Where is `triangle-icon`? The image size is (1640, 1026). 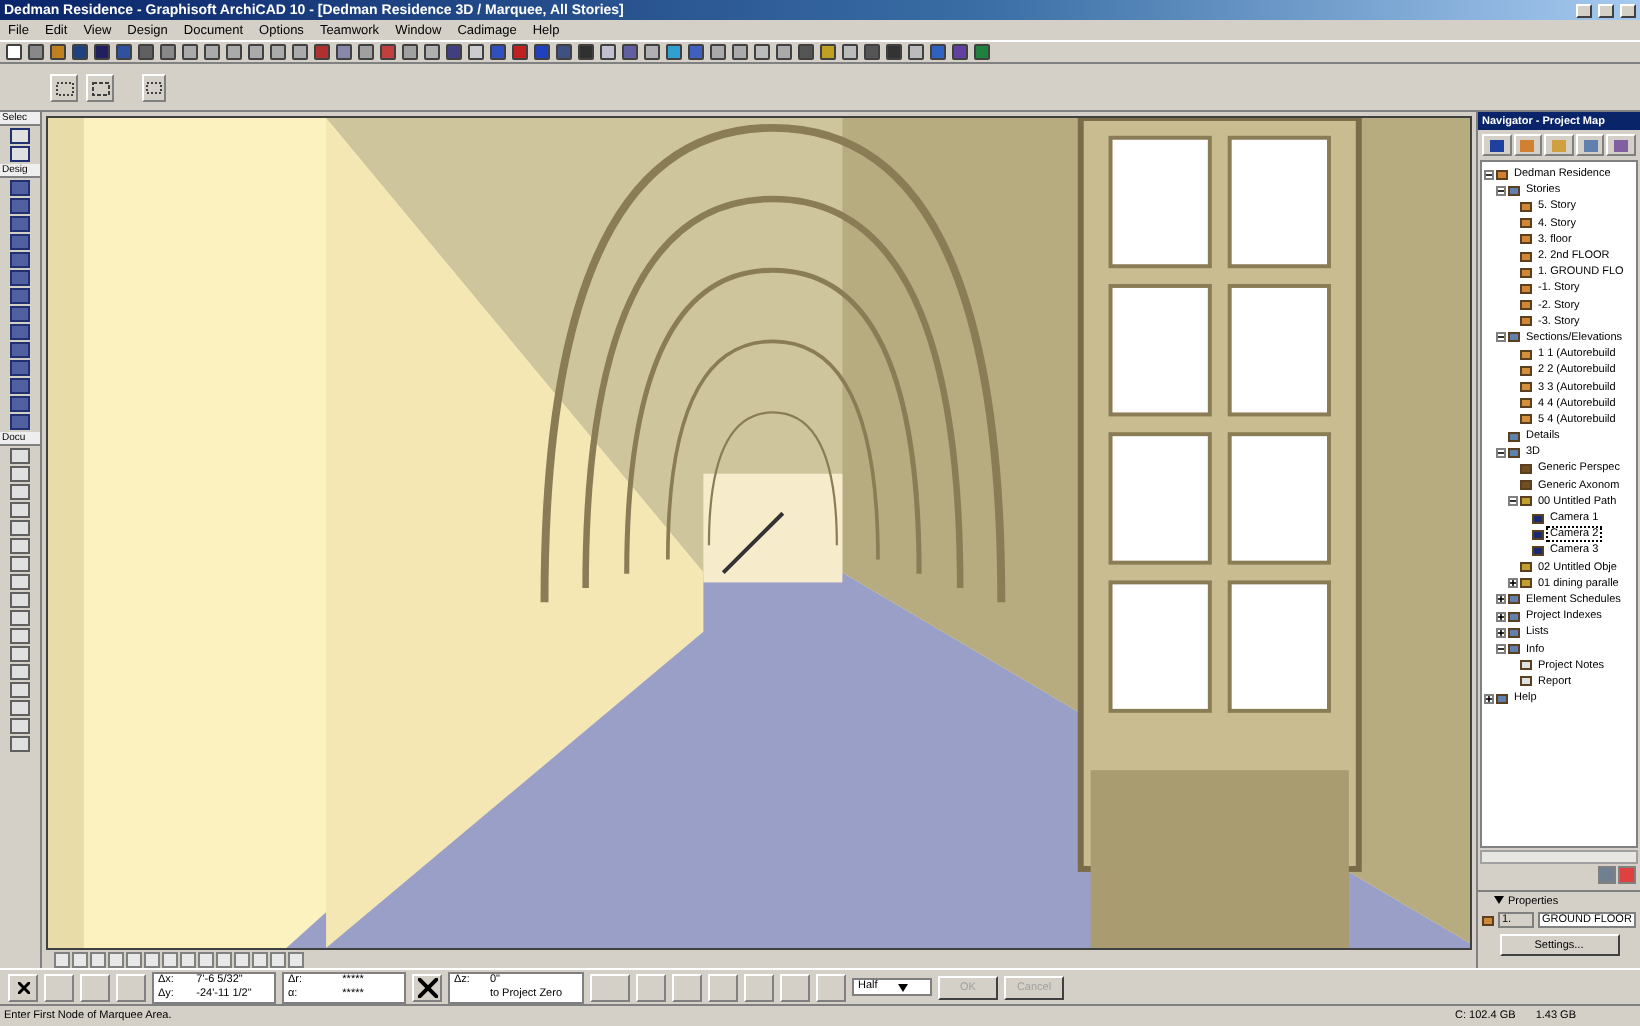 triangle-icon is located at coordinates (1499, 900).